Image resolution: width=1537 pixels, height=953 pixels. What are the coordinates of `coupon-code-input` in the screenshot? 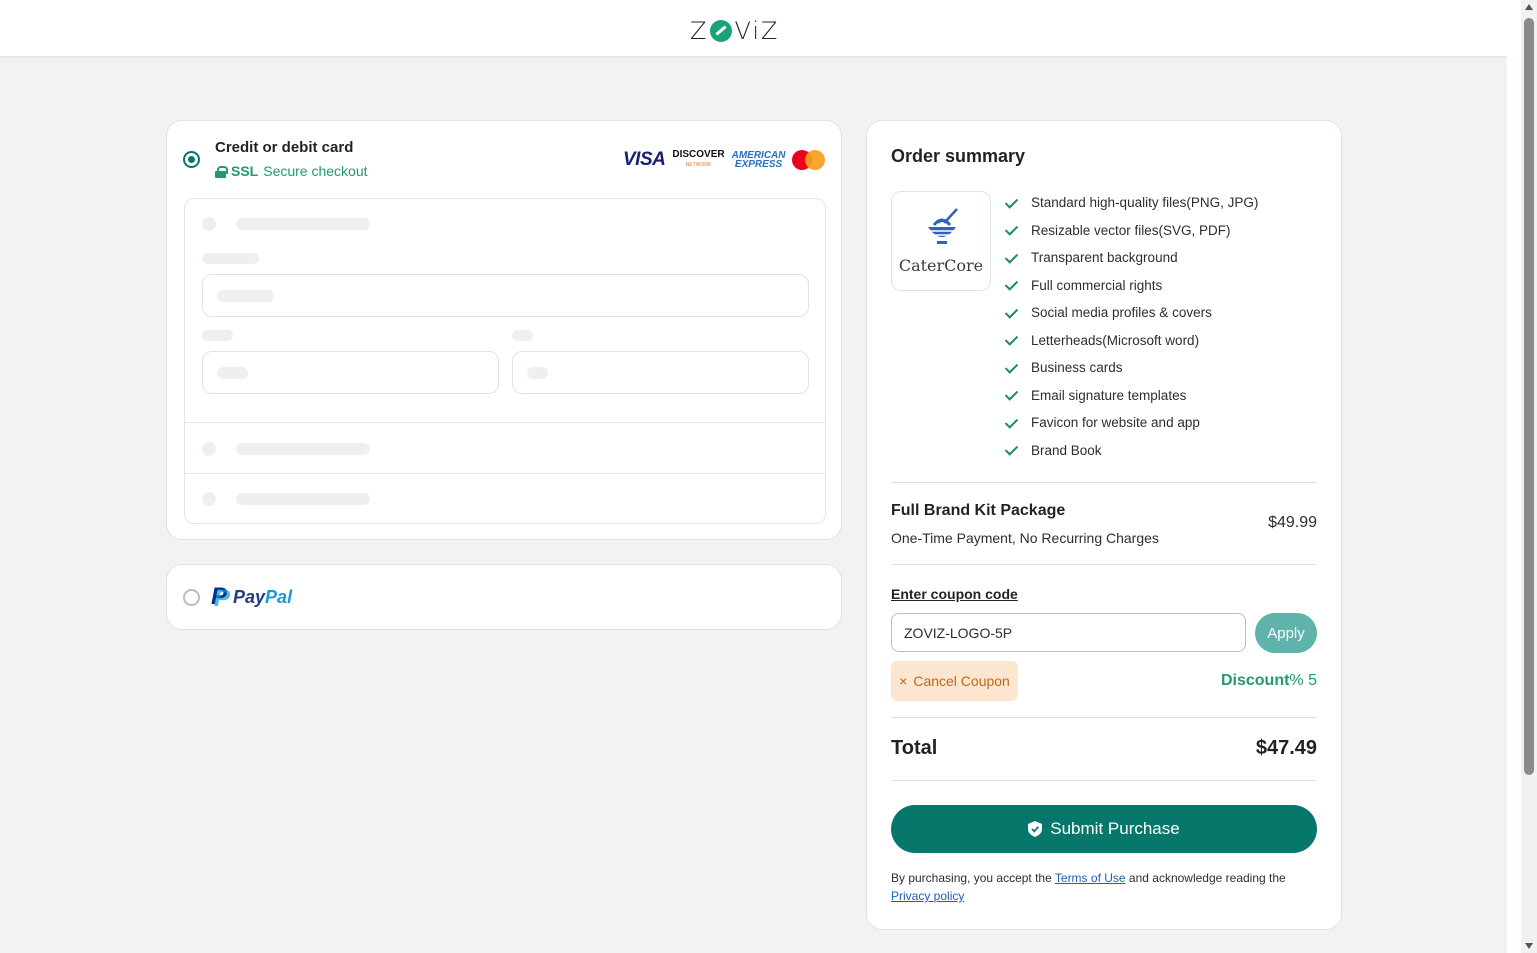 It's located at (1068, 632).